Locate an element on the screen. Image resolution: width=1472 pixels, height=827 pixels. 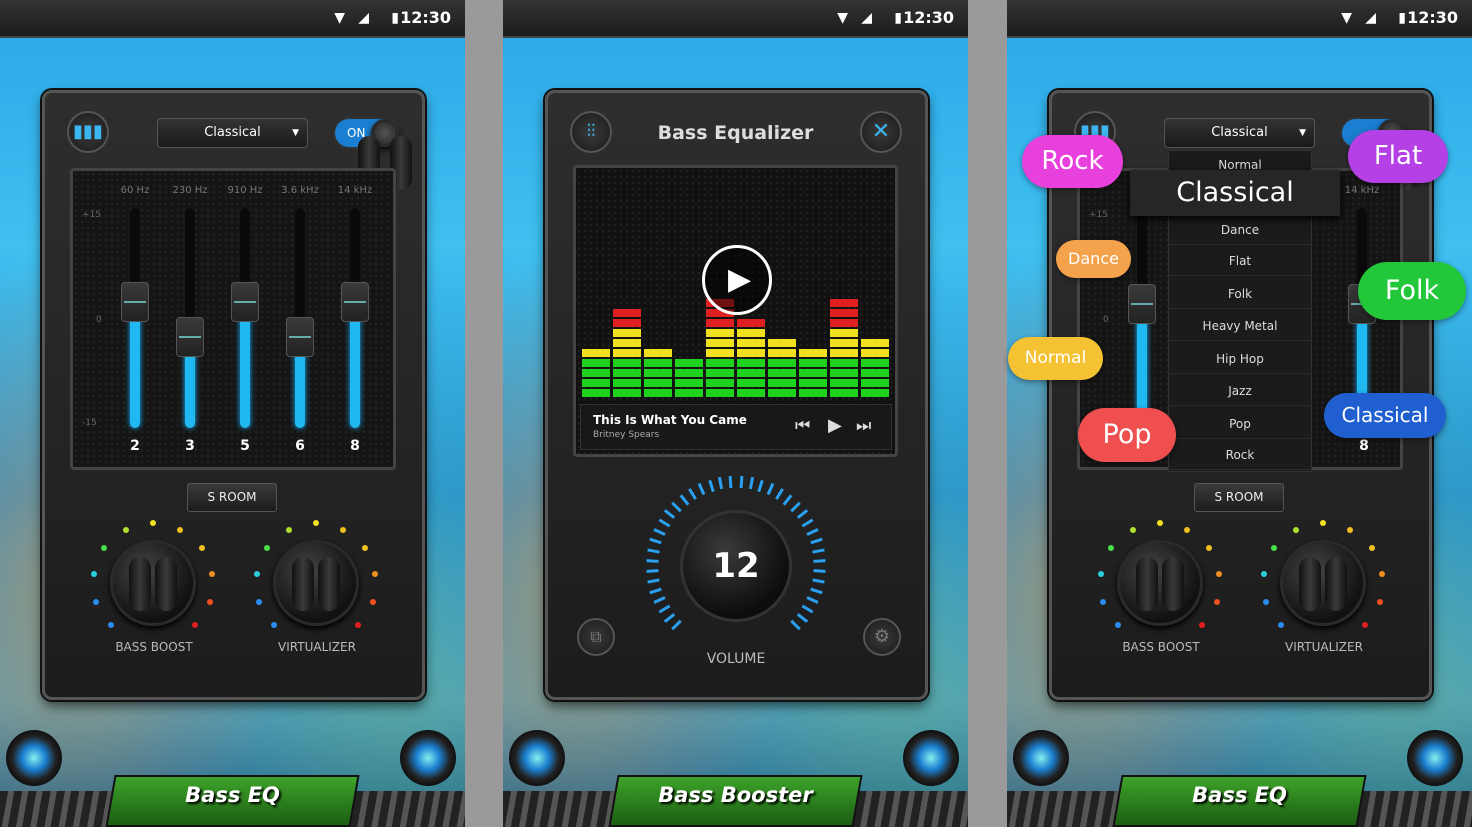
play-icon: ▶ is located at coordinates (835, 425).